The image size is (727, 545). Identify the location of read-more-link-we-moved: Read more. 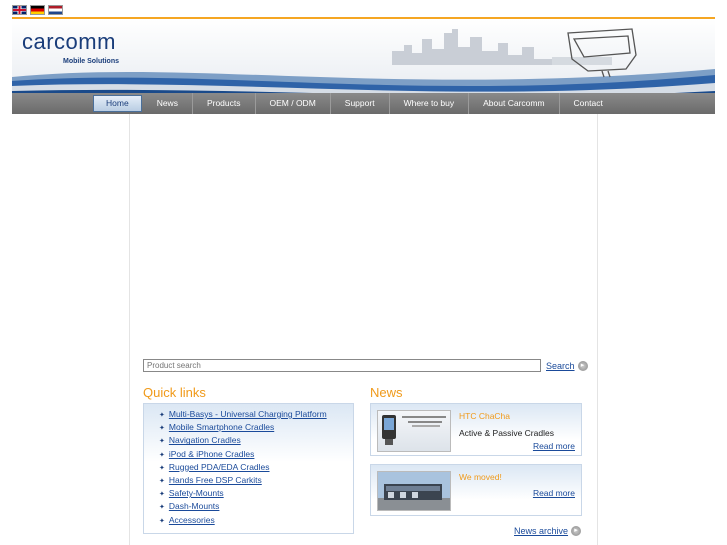
(554, 493).